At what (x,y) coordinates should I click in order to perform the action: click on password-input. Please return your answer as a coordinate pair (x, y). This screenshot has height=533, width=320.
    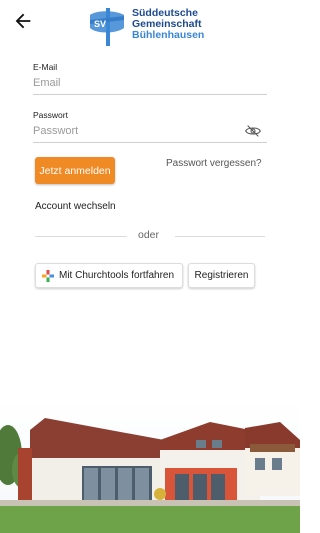
    Looking at the image, I should click on (150, 131).